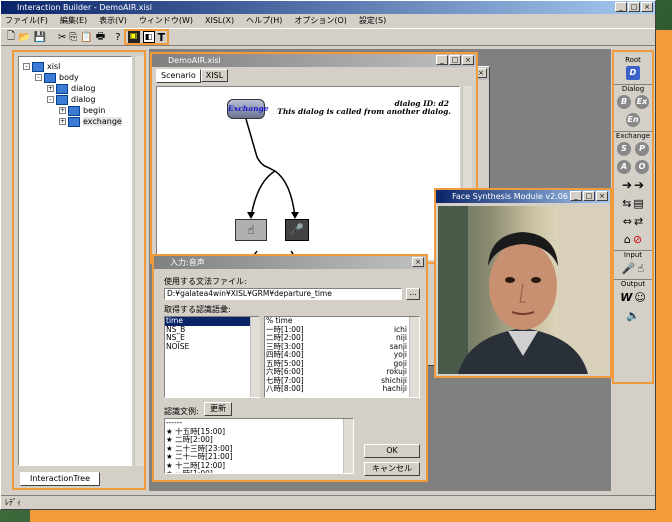 Image resolution: width=672 pixels, height=522 pixels. I want to click on vocab-item: NOISE, so click(212, 347).